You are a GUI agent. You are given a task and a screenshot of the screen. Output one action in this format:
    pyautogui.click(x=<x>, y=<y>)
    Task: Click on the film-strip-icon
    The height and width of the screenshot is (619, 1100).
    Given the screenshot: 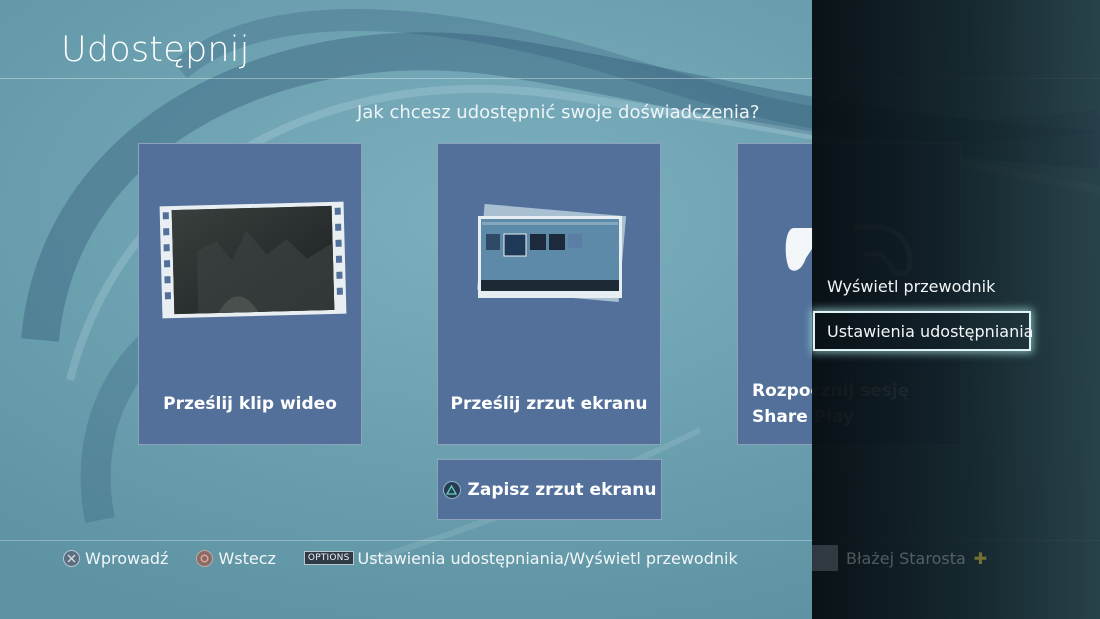 What is the action you would take?
    pyautogui.click(x=253, y=260)
    